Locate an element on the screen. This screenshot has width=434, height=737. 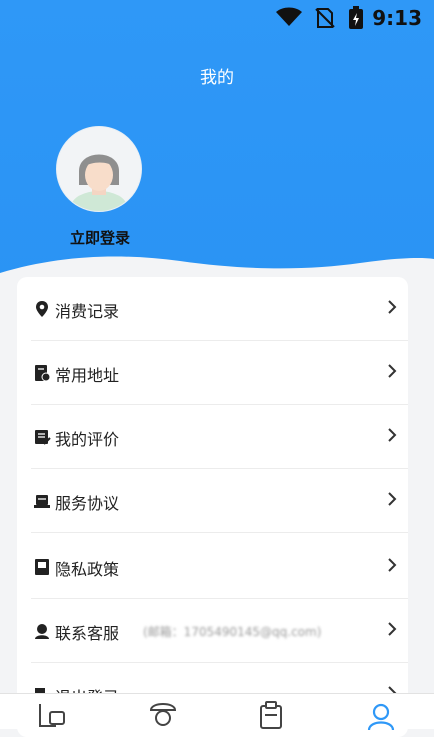
menu-item-label: 隐私政策 is located at coordinates (87, 569).